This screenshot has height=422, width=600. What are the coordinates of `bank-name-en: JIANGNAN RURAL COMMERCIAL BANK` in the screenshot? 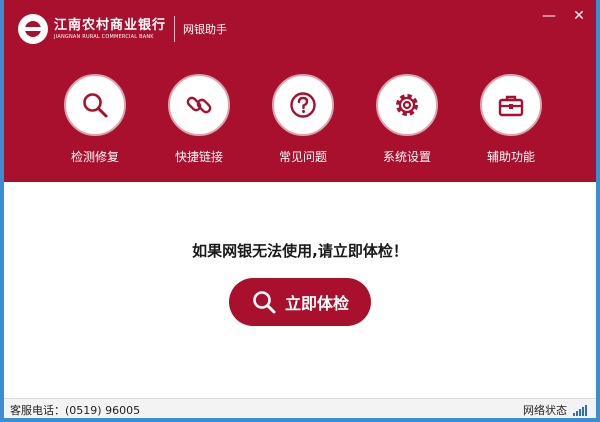 It's located at (104, 36).